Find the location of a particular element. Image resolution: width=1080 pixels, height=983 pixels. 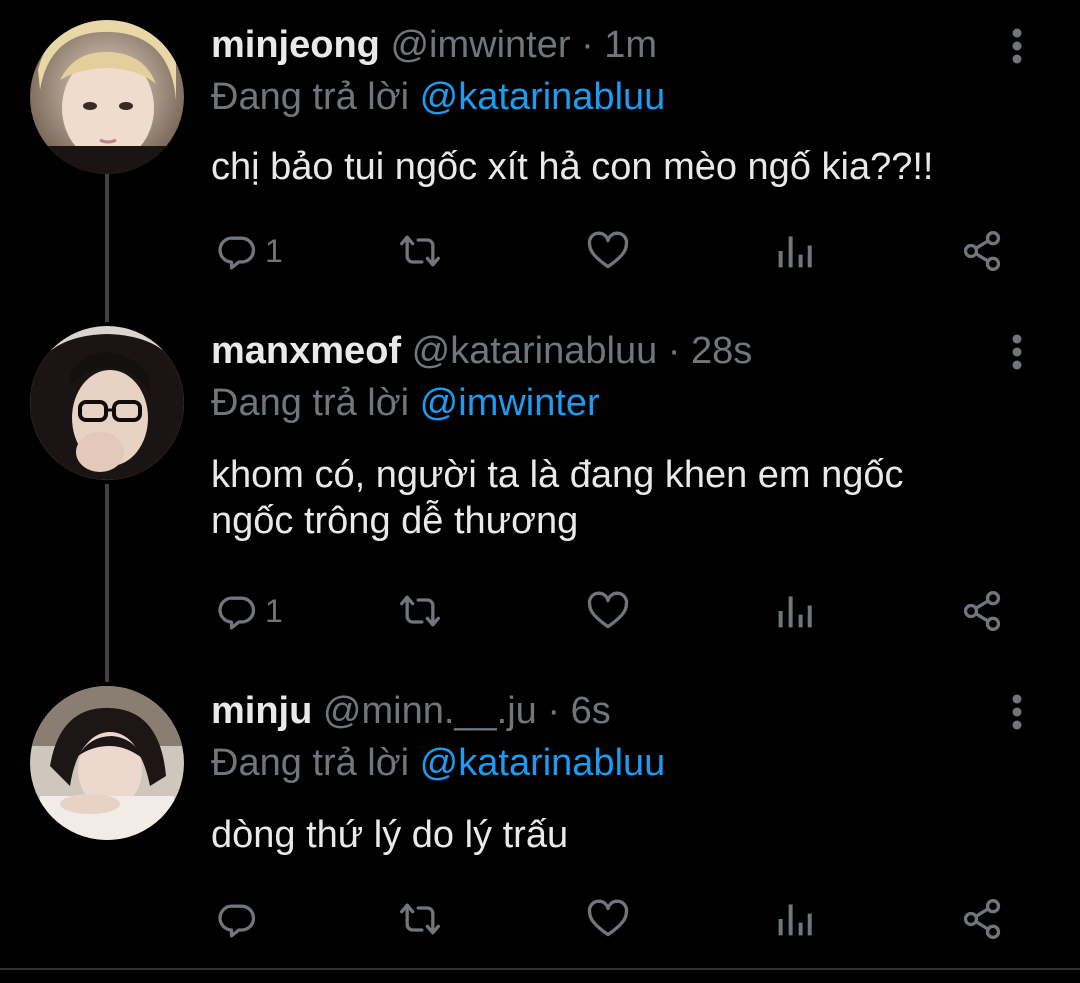

tweet-header: minjeong @imwinter · 1m is located at coordinates (434, 45).